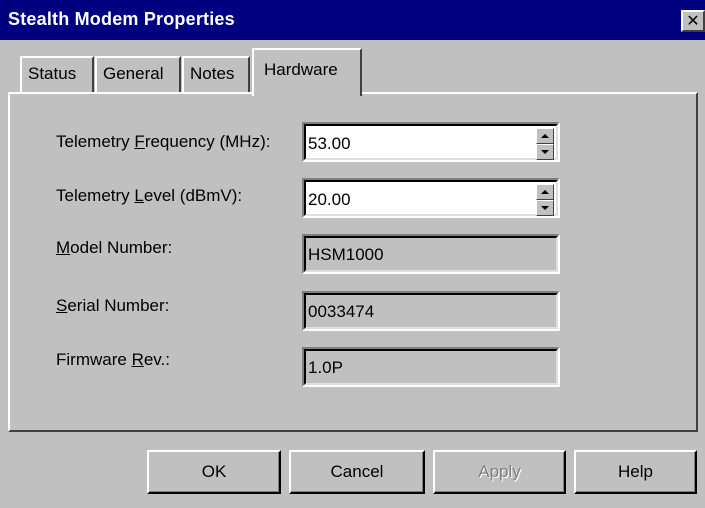 The height and width of the screenshot is (508, 705). What do you see at coordinates (149, 195) in the screenshot?
I see `telemetry-level-label: Telemetry Level (dBmV):` at bounding box center [149, 195].